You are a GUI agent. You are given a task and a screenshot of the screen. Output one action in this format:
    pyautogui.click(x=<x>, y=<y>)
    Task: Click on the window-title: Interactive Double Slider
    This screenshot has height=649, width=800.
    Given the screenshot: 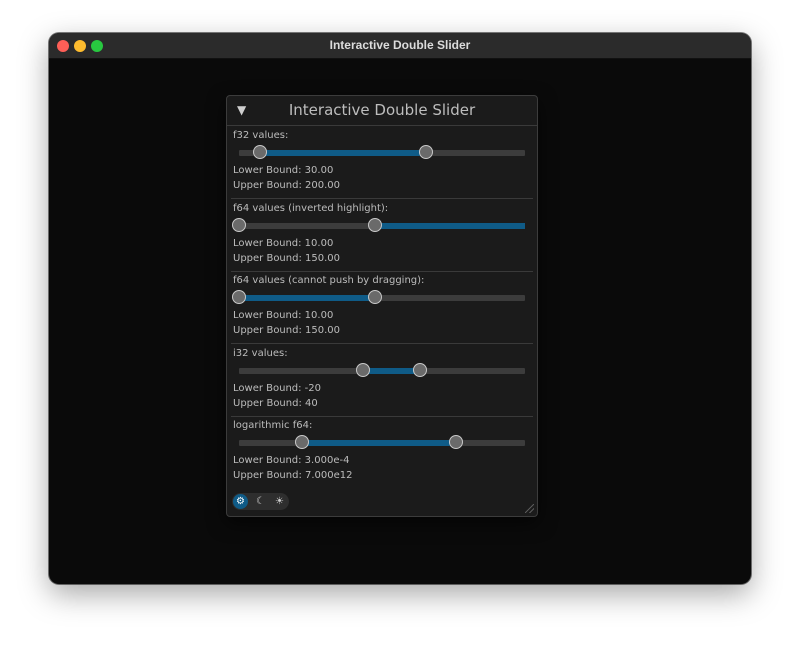 What is the action you would take?
    pyautogui.click(x=400, y=45)
    